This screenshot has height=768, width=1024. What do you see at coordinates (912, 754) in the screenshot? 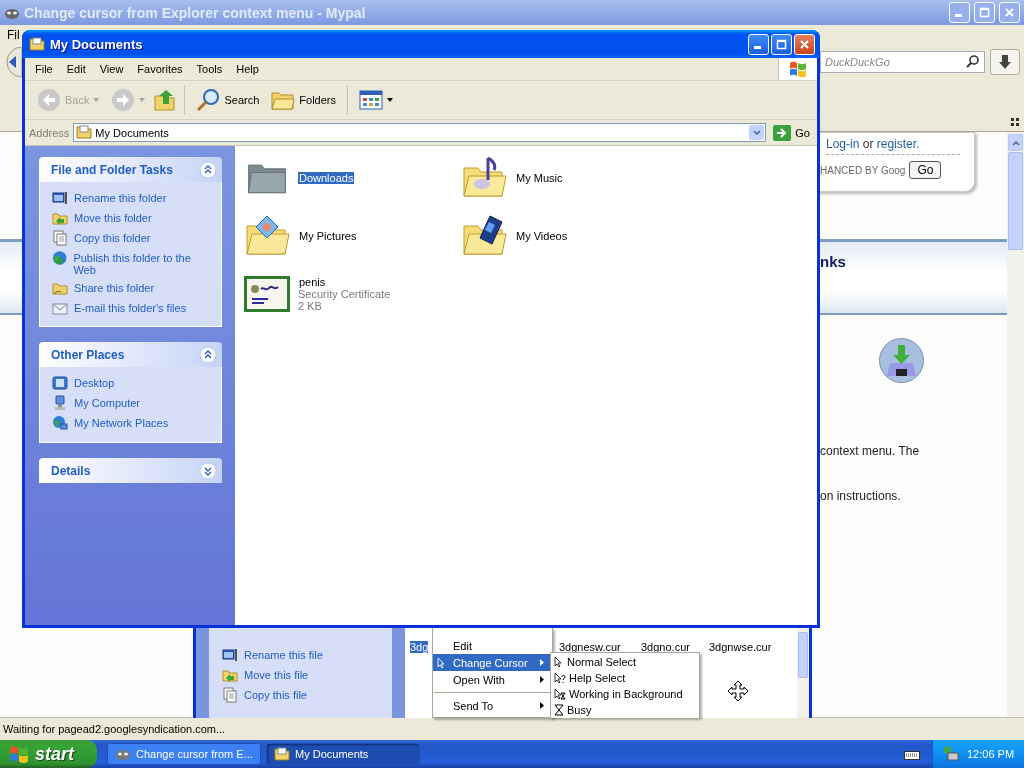
I see `keyboard-icon` at bounding box center [912, 754].